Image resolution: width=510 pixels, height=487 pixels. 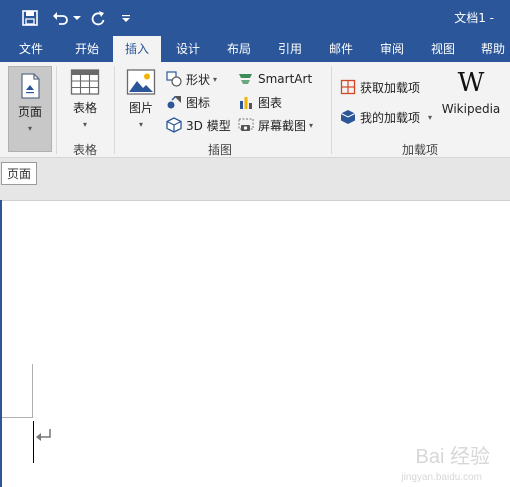 What do you see at coordinates (246, 79) in the screenshot?
I see `smartart-icon` at bounding box center [246, 79].